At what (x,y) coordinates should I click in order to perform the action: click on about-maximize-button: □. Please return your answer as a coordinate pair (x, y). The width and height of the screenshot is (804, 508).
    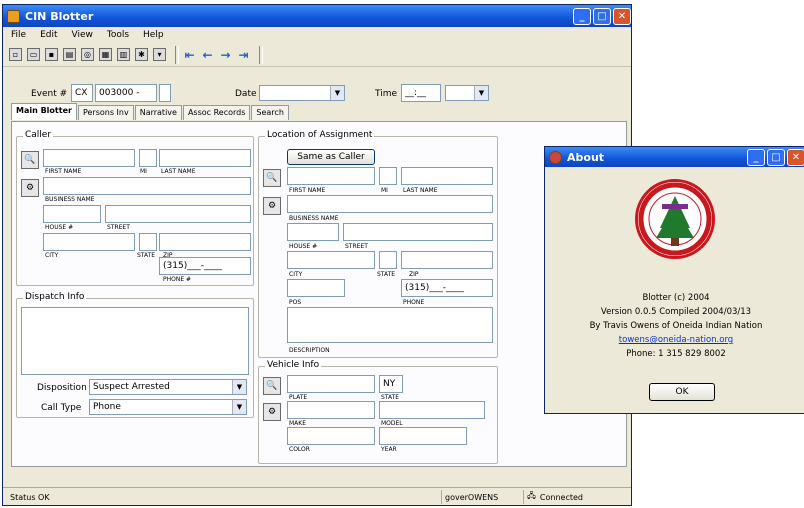
    Looking at the image, I should click on (776, 157).